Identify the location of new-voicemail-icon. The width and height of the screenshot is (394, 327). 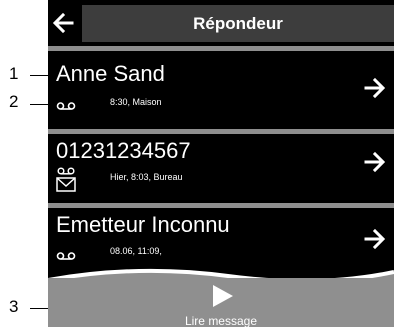
(66, 179).